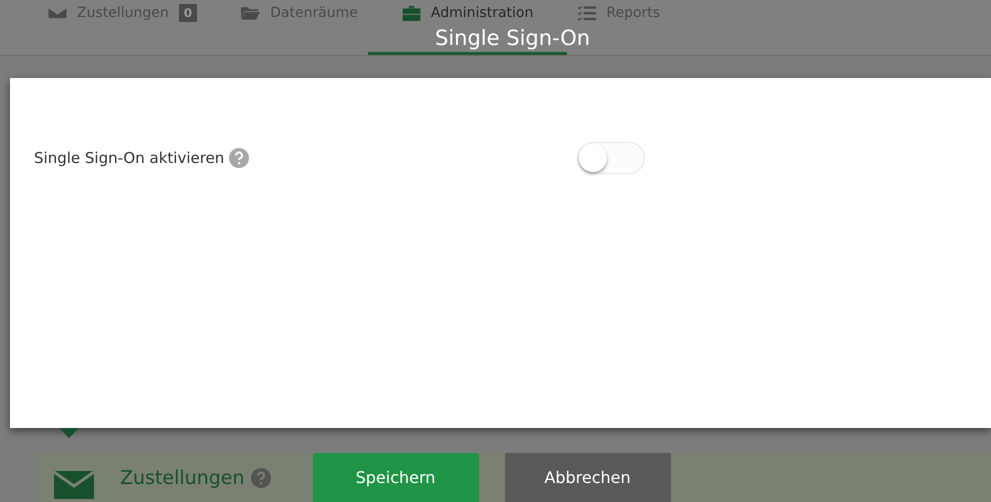  I want to click on dialog-title: Single Sign-On, so click(512, 38).